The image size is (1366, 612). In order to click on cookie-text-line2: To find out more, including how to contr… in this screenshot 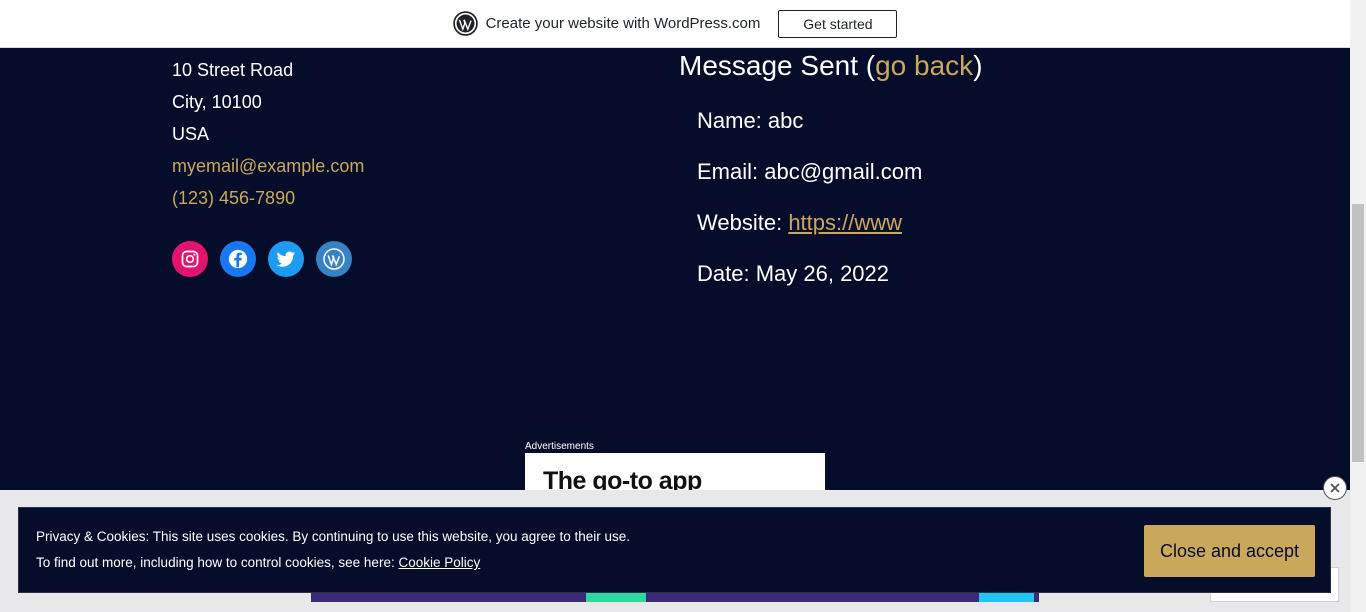, I will do `click(258, 562)`.